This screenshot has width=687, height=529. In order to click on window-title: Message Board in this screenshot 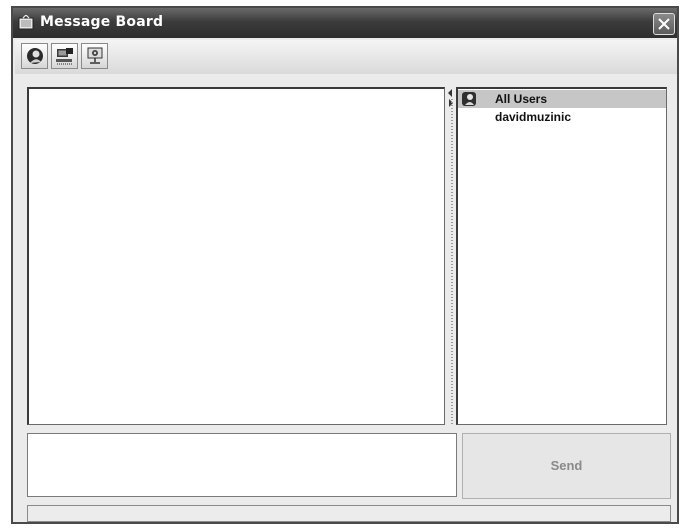, I will do `click(102, 22)`.